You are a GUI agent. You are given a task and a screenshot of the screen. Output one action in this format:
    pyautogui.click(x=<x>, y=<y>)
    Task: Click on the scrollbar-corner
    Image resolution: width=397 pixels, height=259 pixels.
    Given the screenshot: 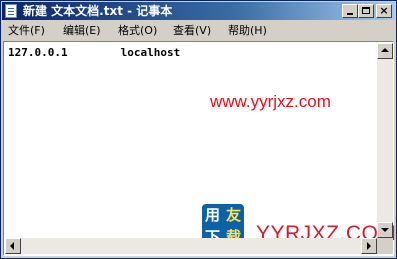 What is the action you would take?
    pyautogui.click(x=385, y=246)
    